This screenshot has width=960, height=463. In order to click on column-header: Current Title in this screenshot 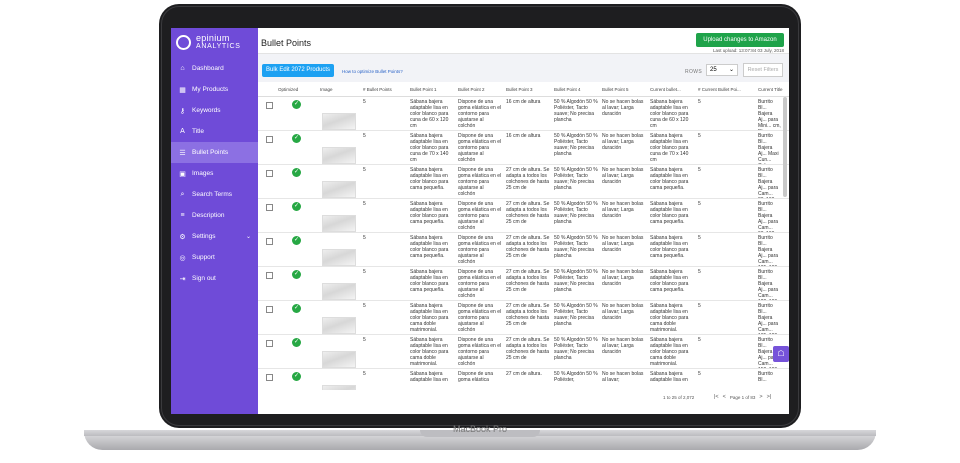, I will do `click(770, 89)`.